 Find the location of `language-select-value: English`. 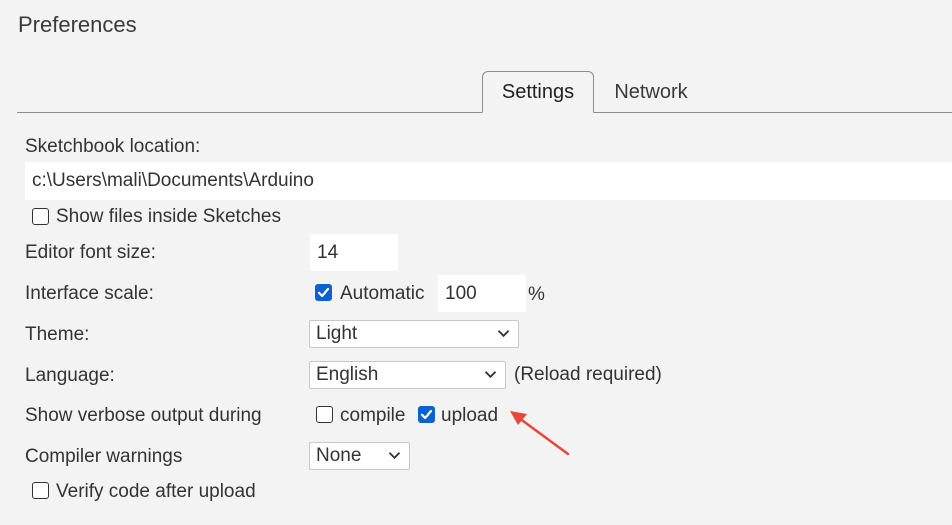

language-select-value: English is located at coordinates (347, 374).